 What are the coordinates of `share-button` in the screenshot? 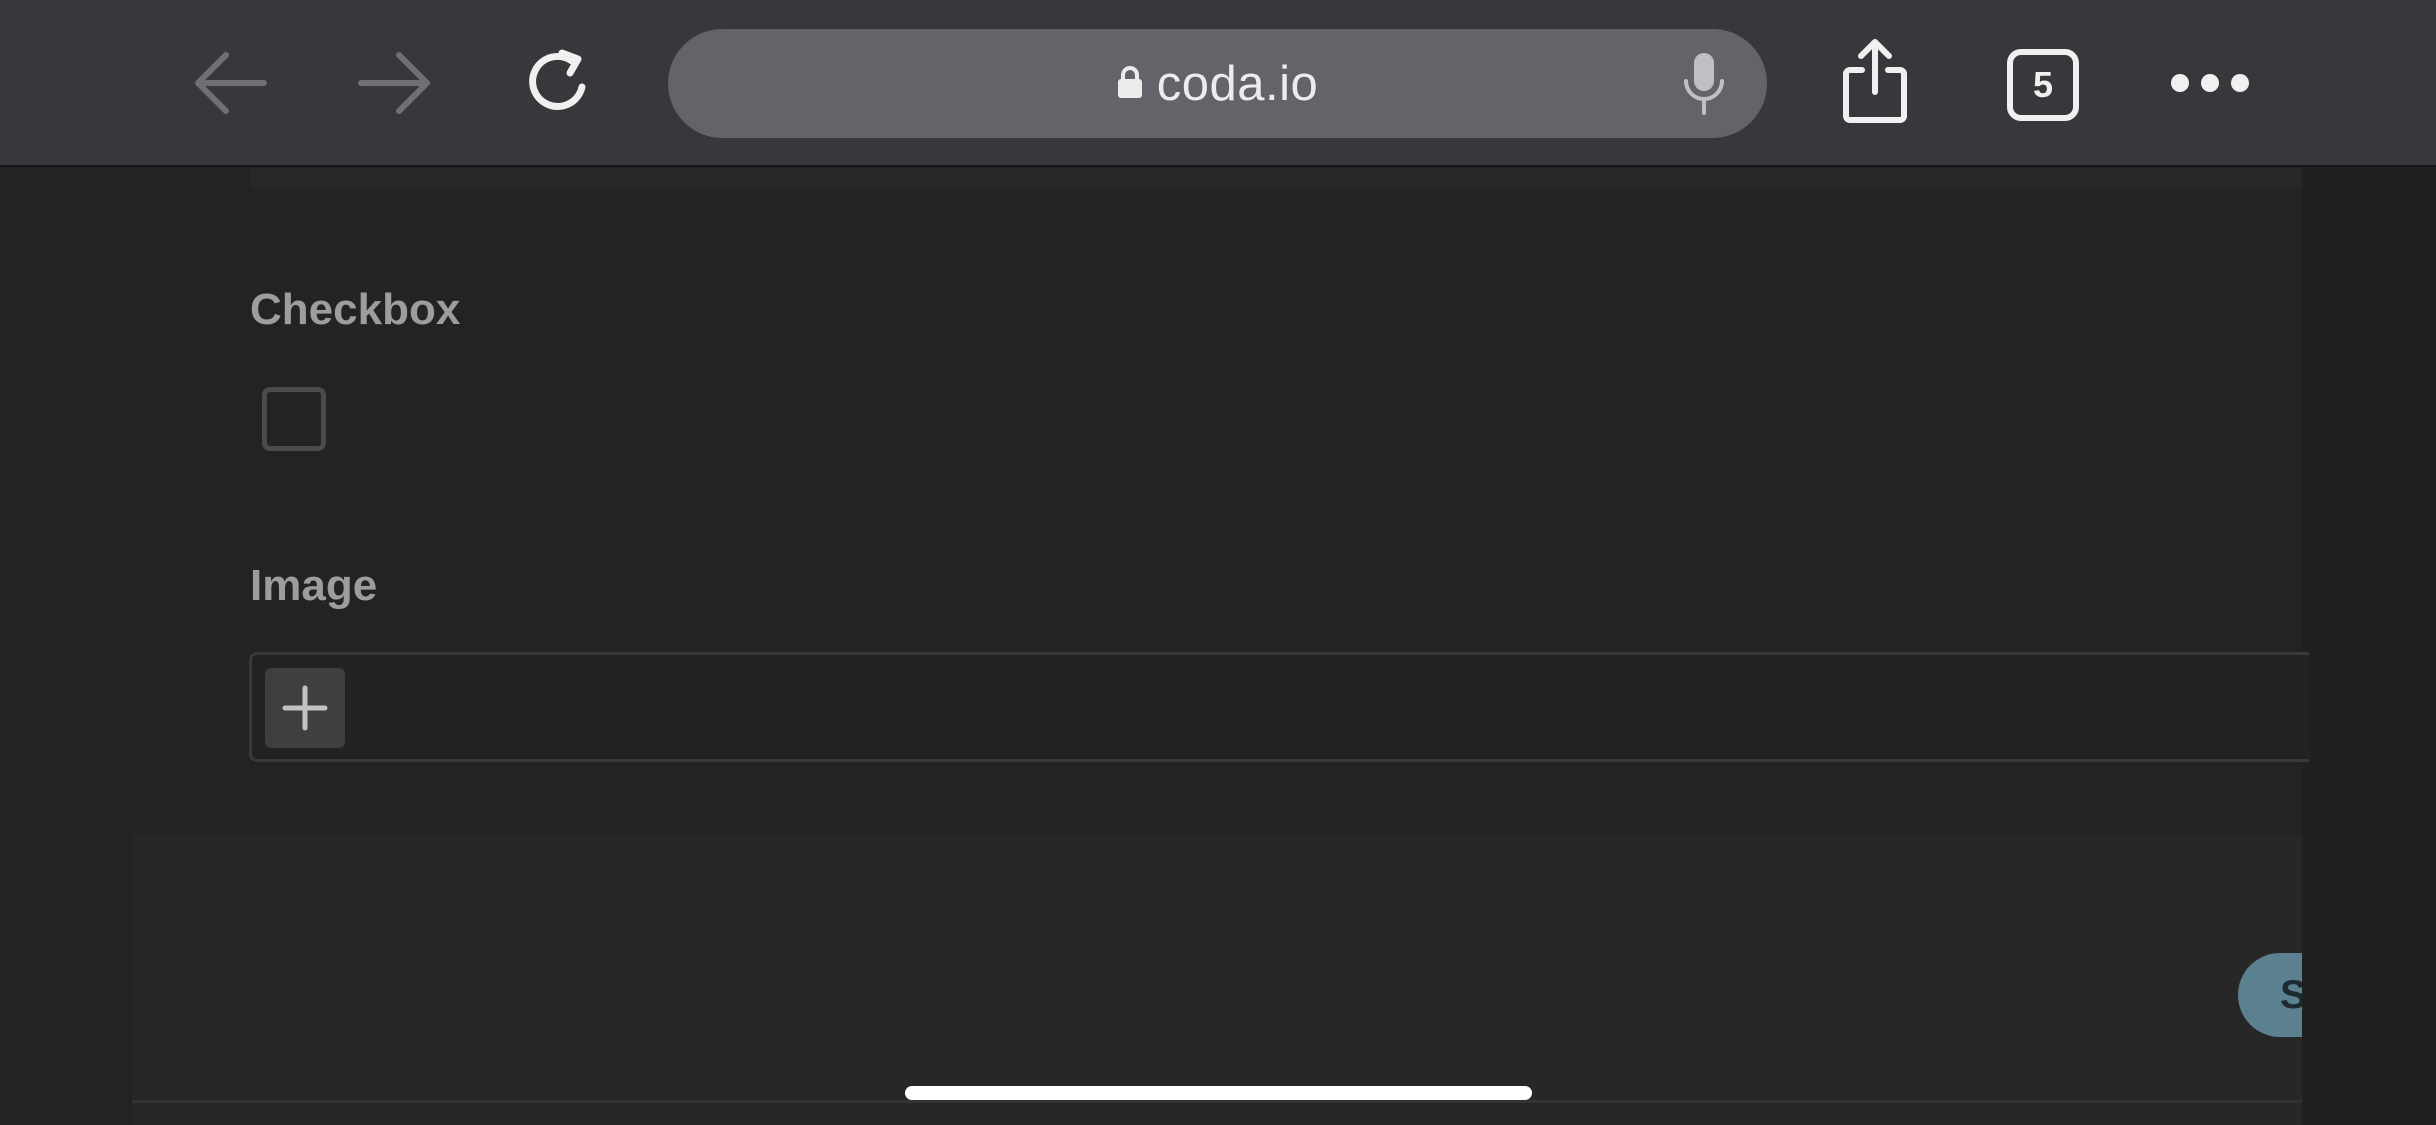 It's located at (1875, 80).